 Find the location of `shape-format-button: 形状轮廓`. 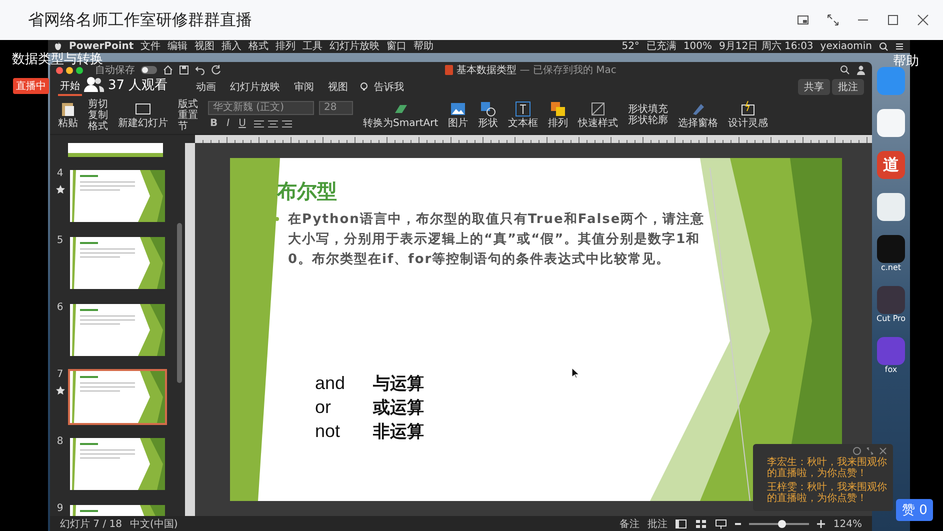

shape-format-button: 形状轮廓 is located at coordinates (648, 120).